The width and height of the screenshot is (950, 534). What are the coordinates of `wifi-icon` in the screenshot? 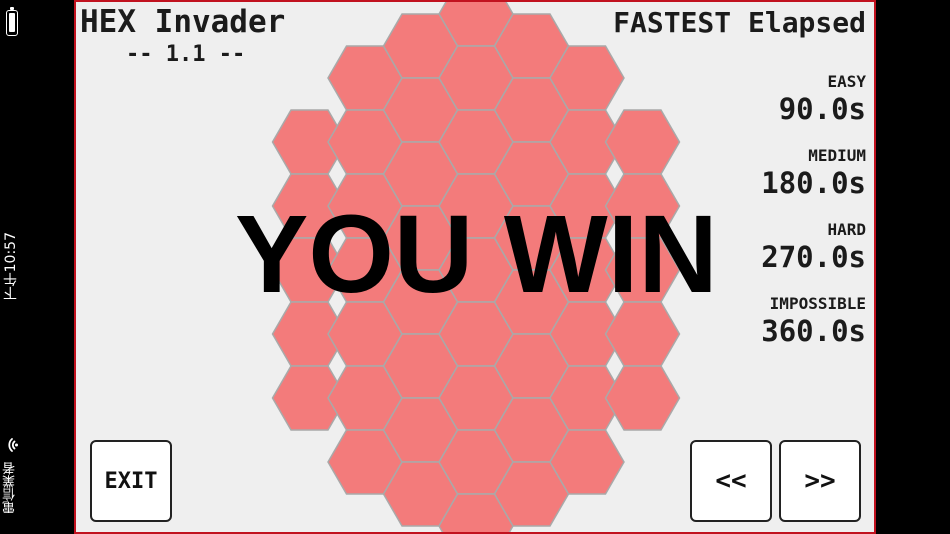 It's located at (13, 445).